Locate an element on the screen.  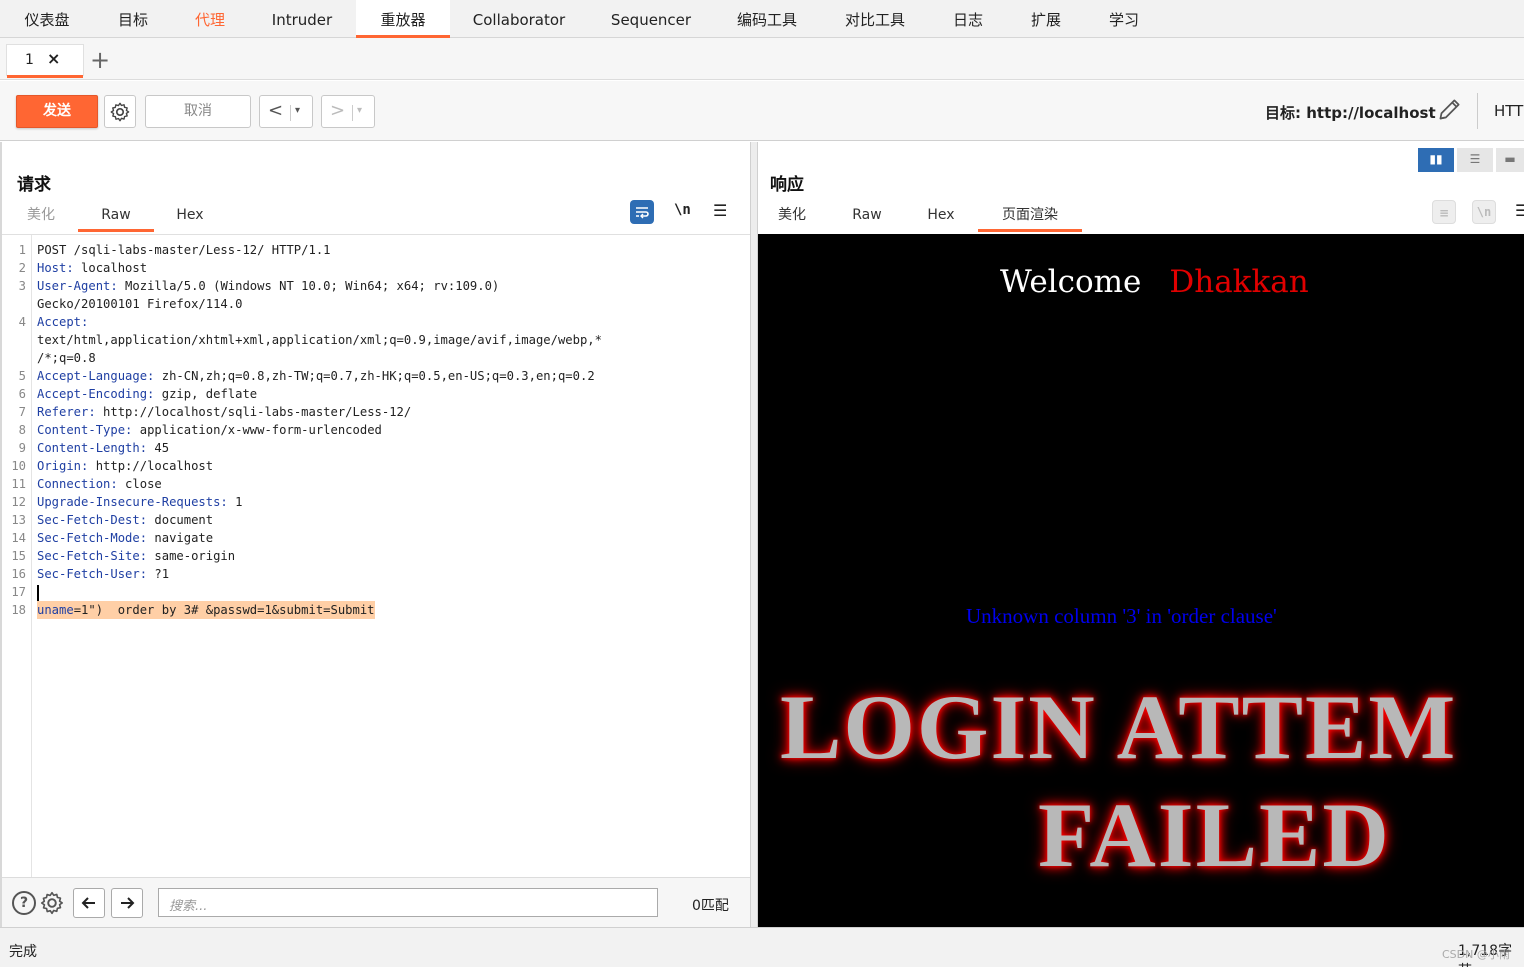
menu-logger: 日志 is located at coordinates (968, 19).